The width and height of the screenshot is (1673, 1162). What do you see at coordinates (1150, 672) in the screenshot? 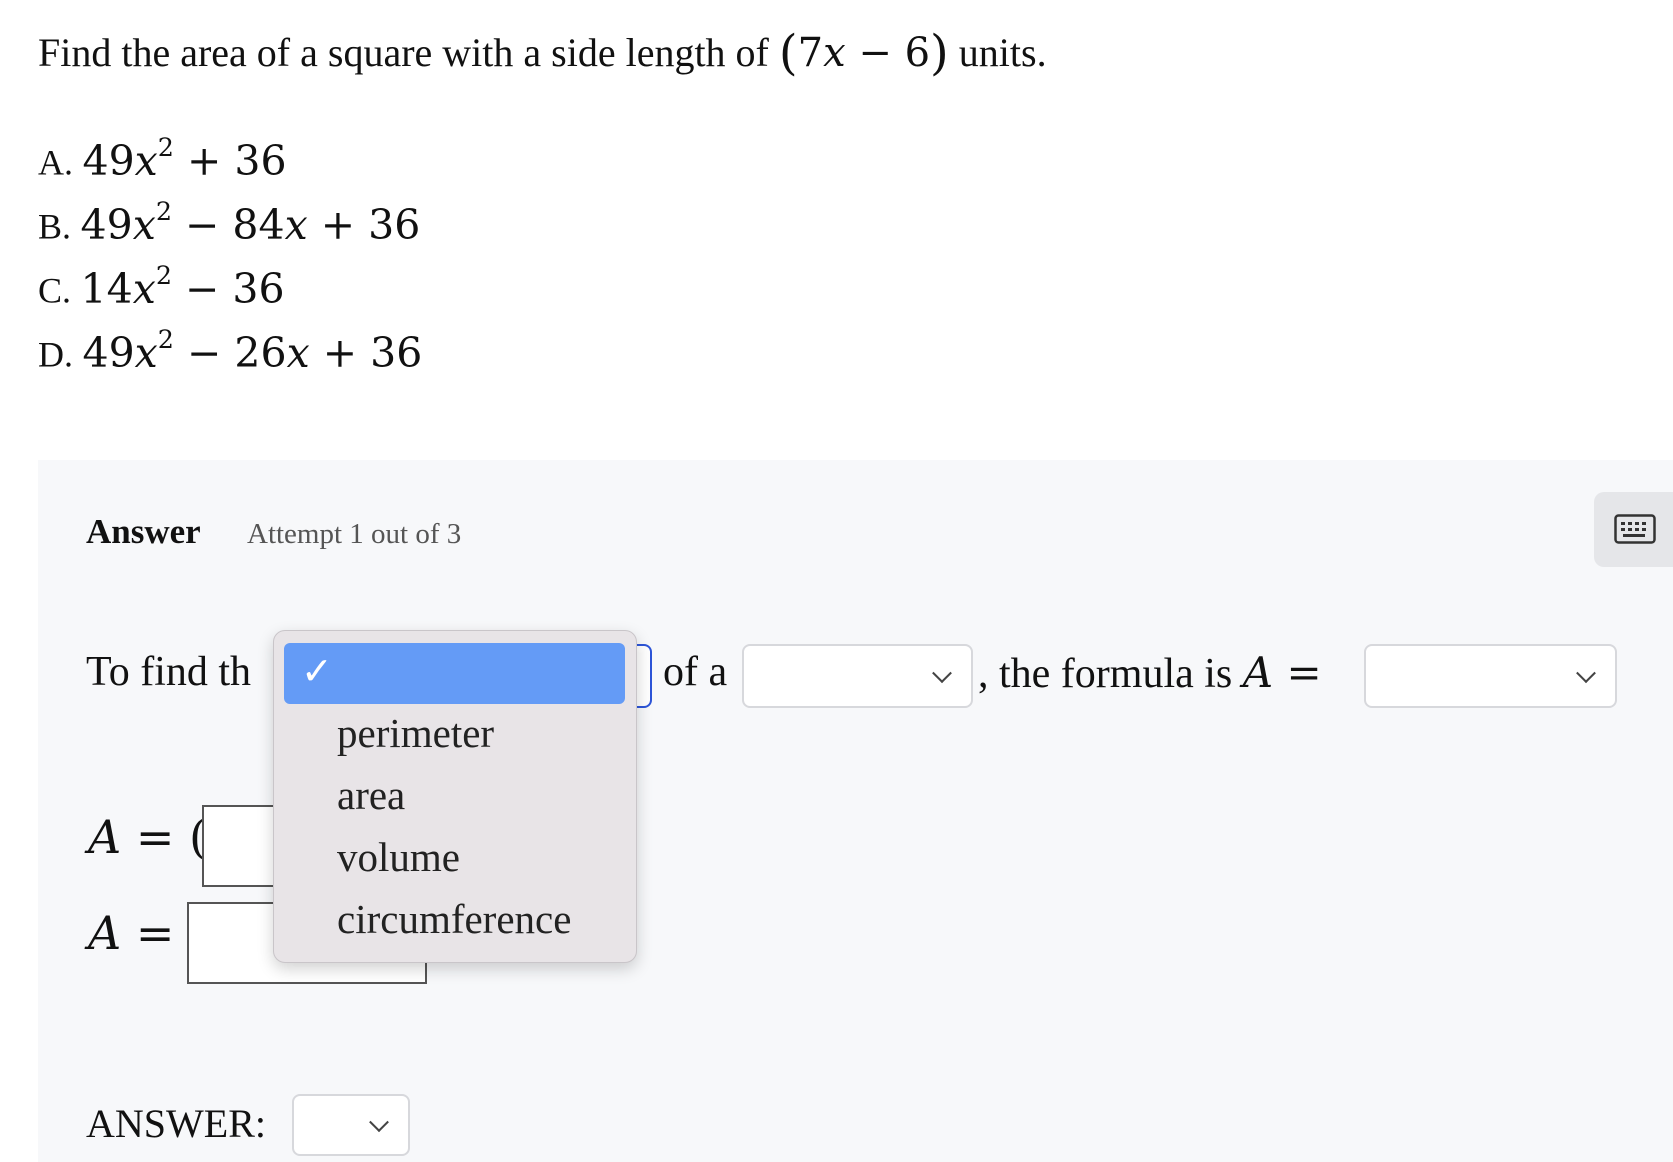
I see `sentence-part3: , the formula is A =` at bounding box center [1150, 672].